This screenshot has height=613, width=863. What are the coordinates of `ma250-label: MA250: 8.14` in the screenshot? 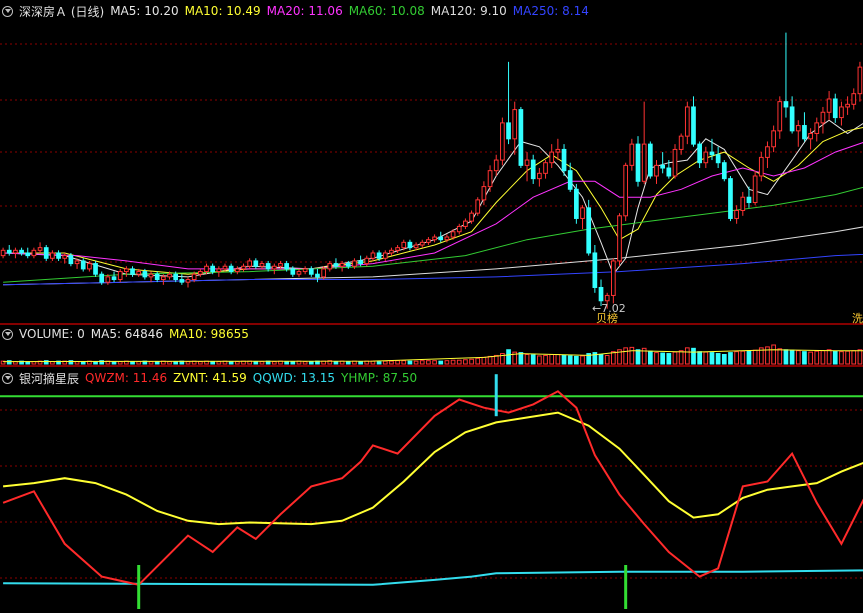 It's located at (550, 11).